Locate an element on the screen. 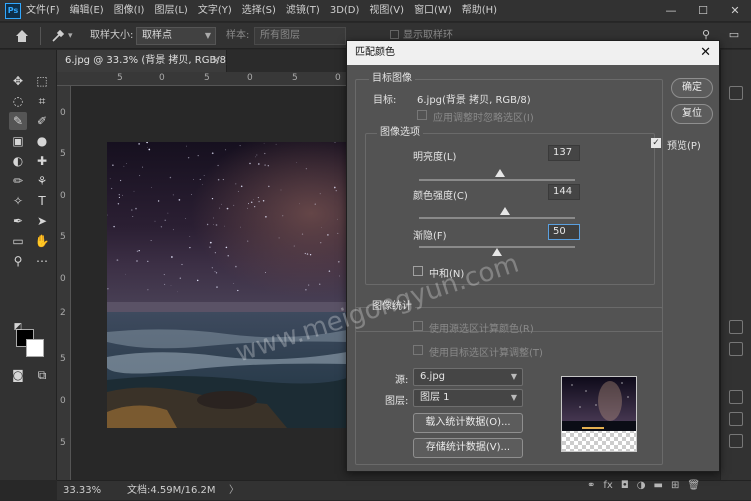 The image size is (751, 501). rectangle-tool-icon: ▭ is located at coordinates (18, 241).